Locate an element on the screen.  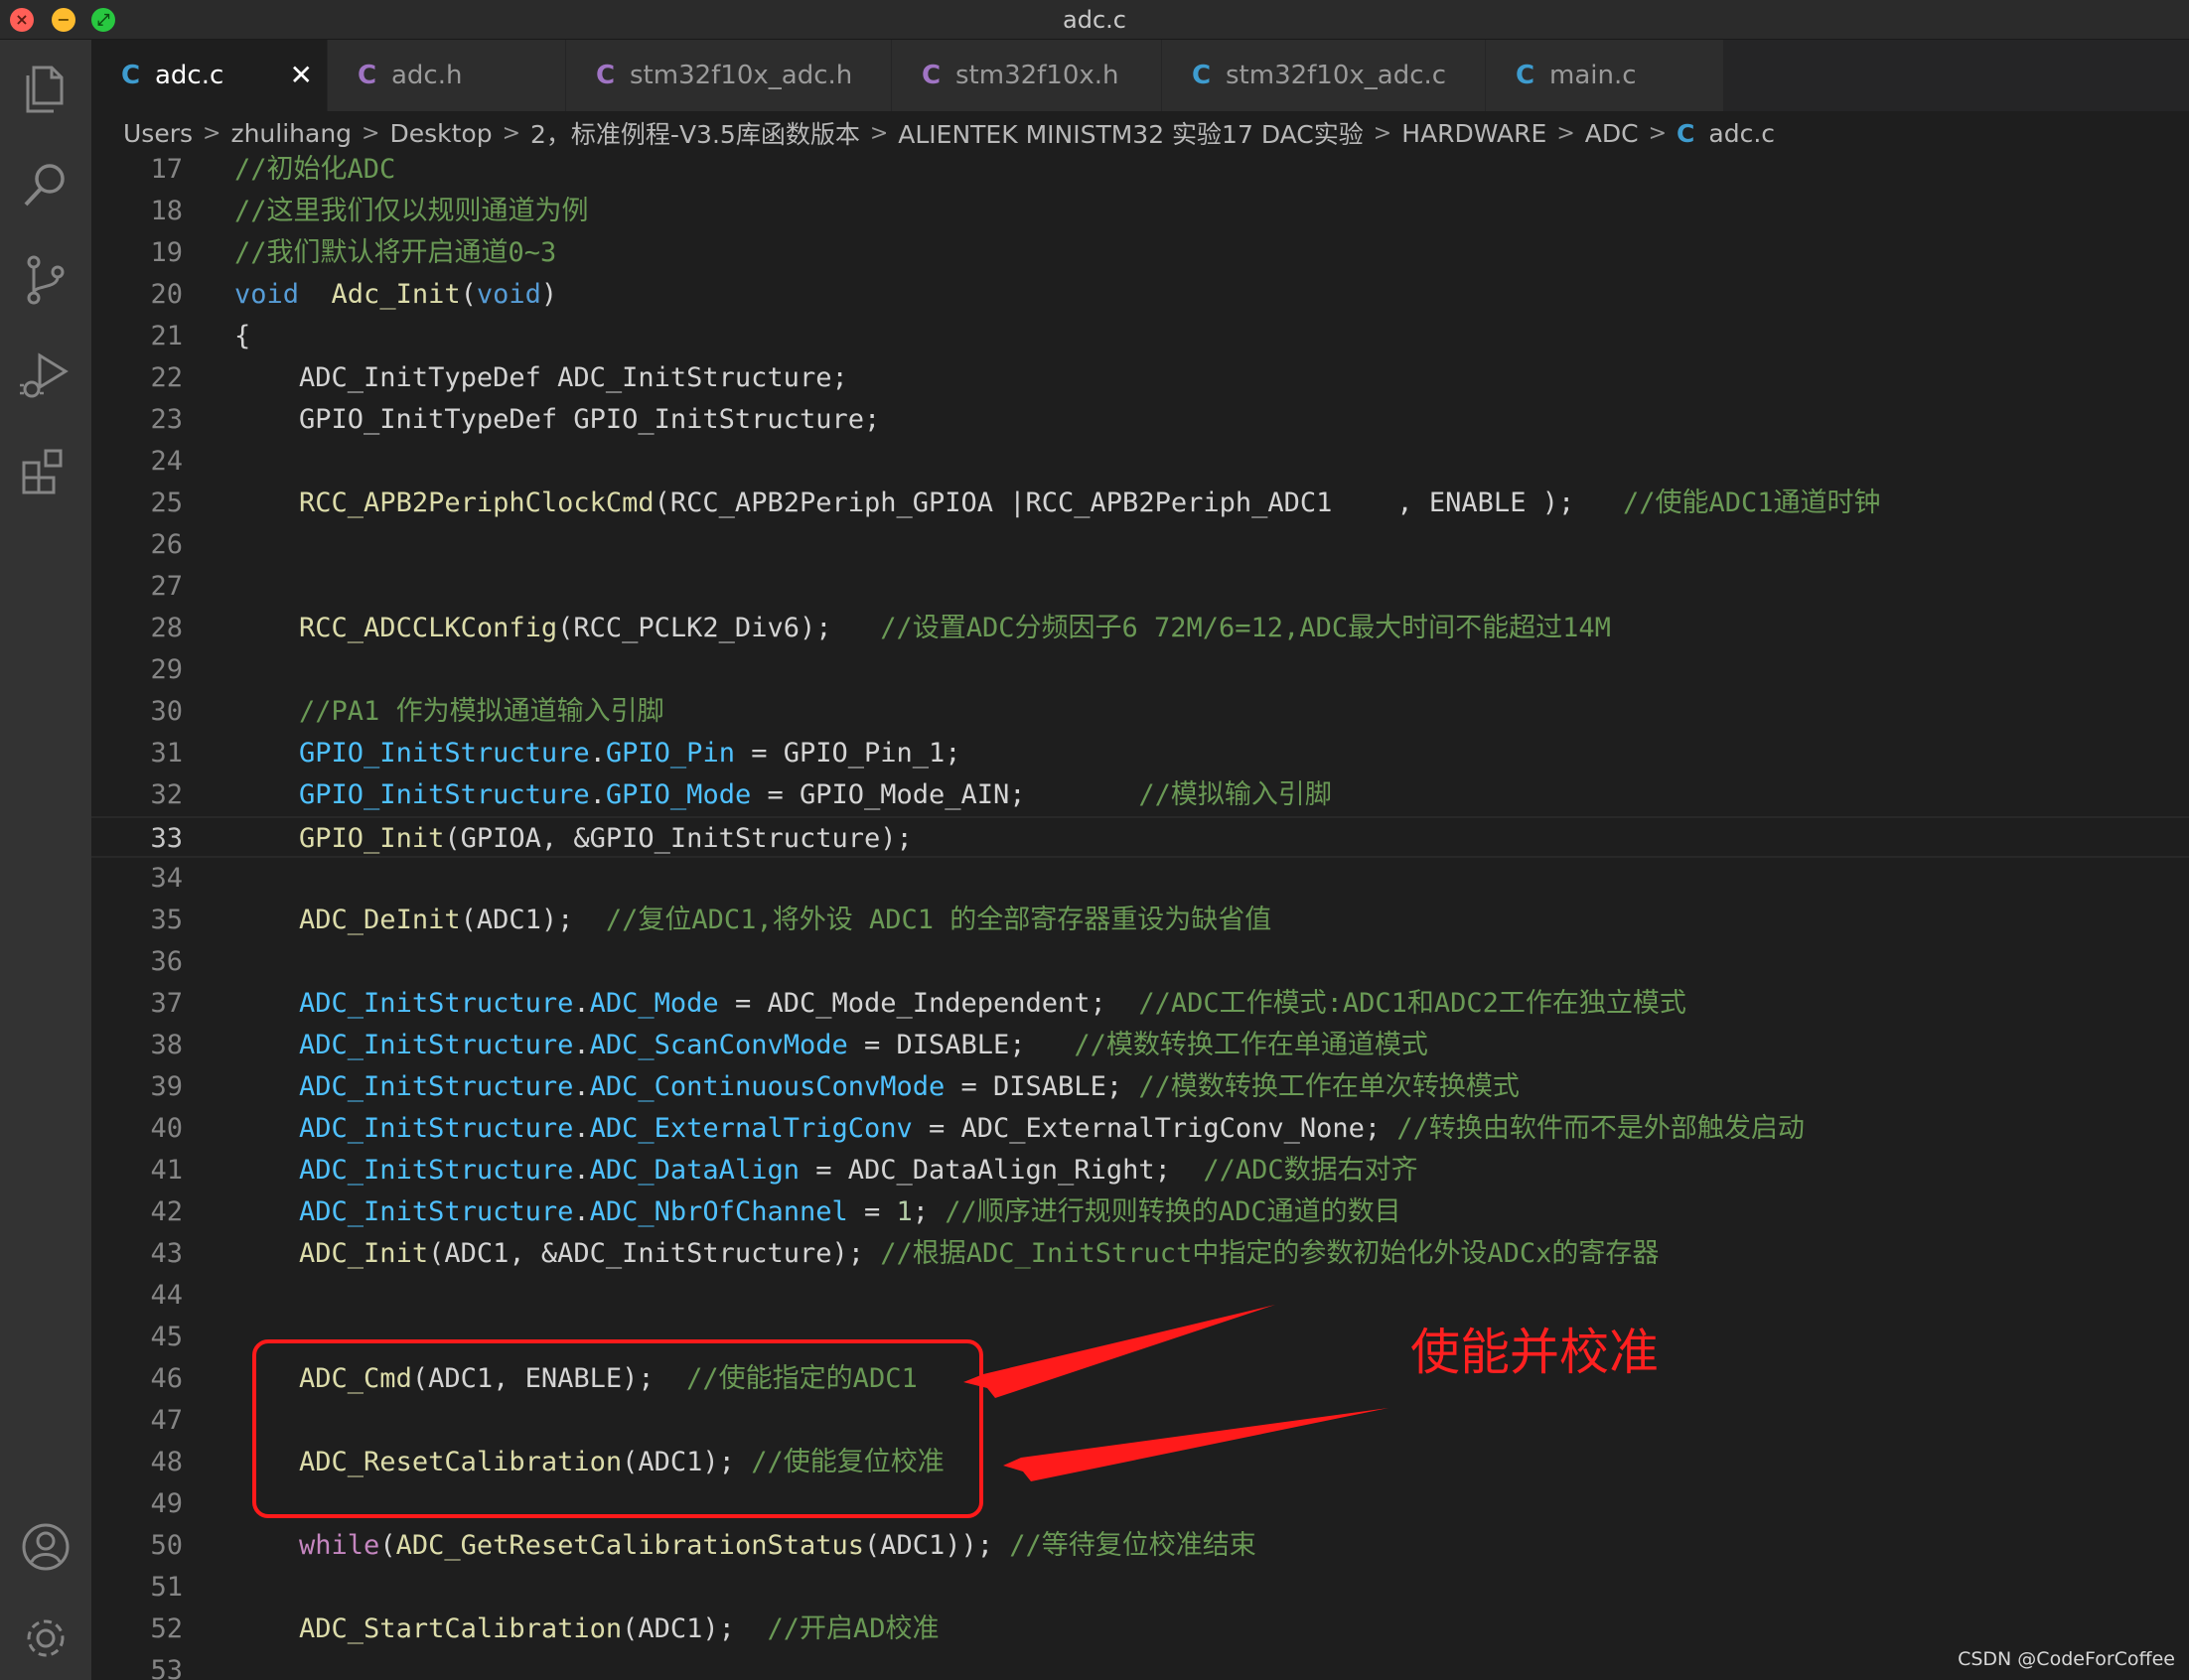
code-token: //初始化ADC is located at coordinates (315, 170).